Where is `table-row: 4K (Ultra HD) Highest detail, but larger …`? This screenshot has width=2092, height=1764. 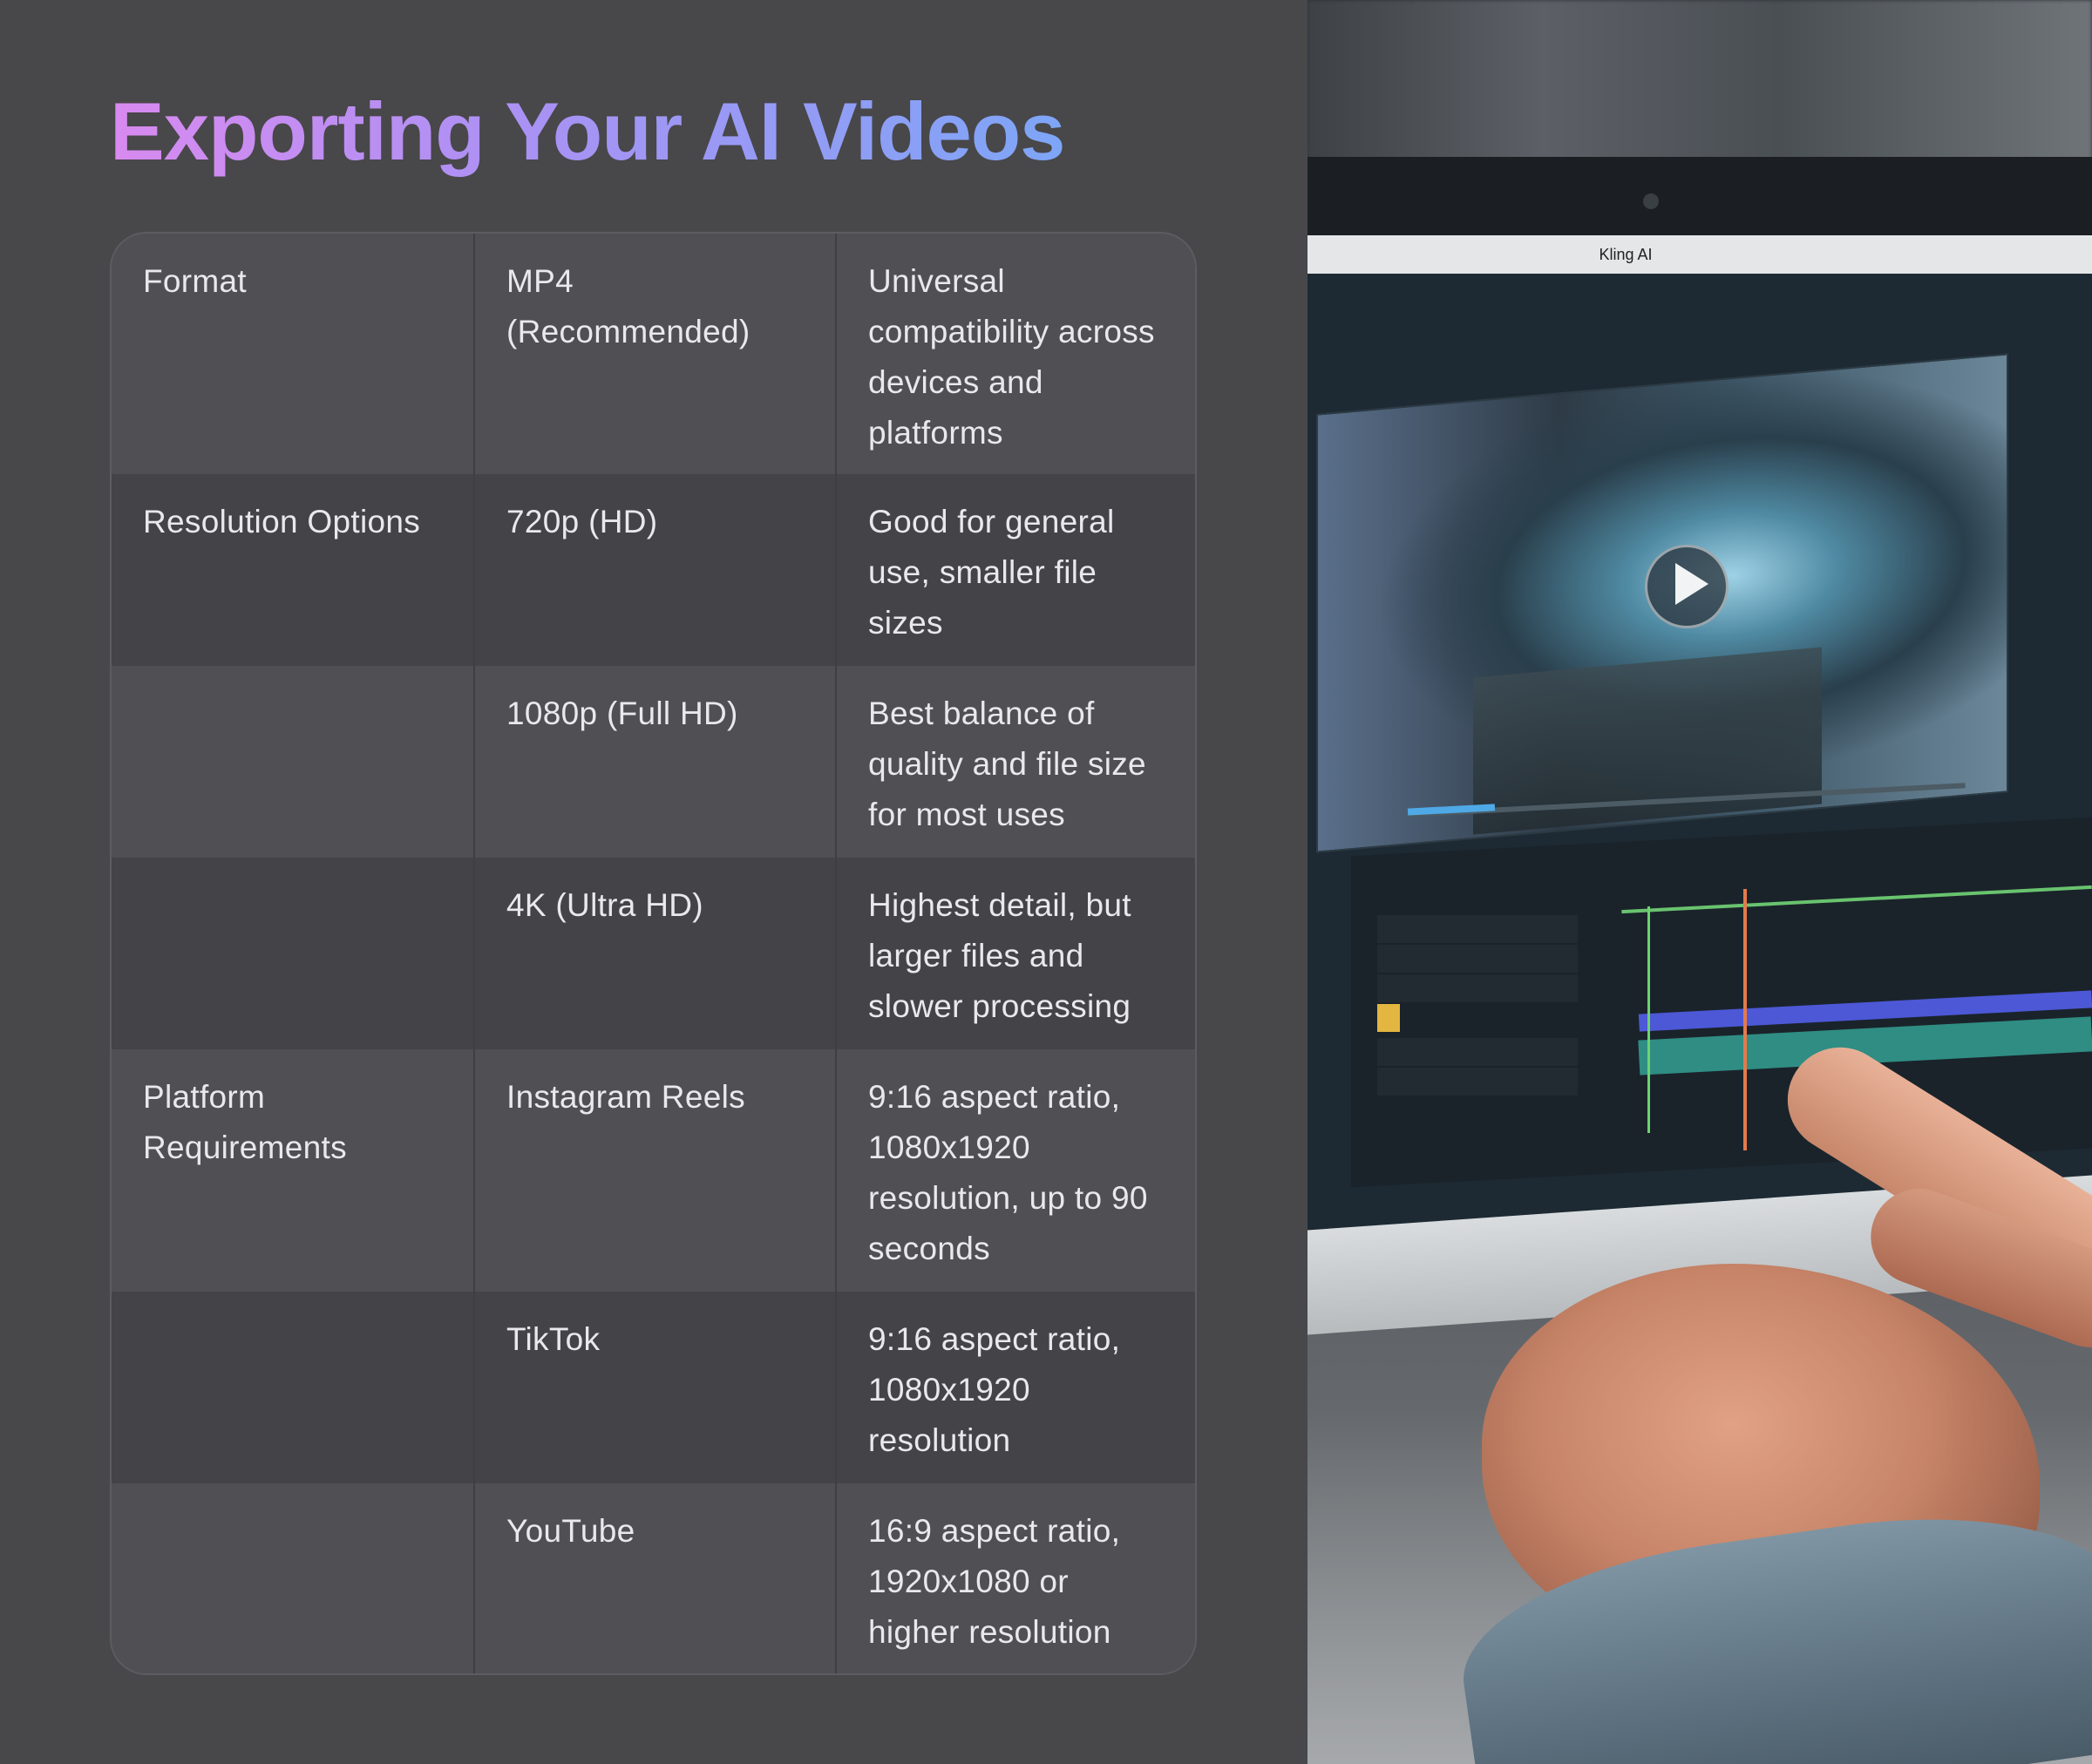
table-row: 4K (Ultra HD) Highest detail, but larger … is located at coordinates (653, 953).